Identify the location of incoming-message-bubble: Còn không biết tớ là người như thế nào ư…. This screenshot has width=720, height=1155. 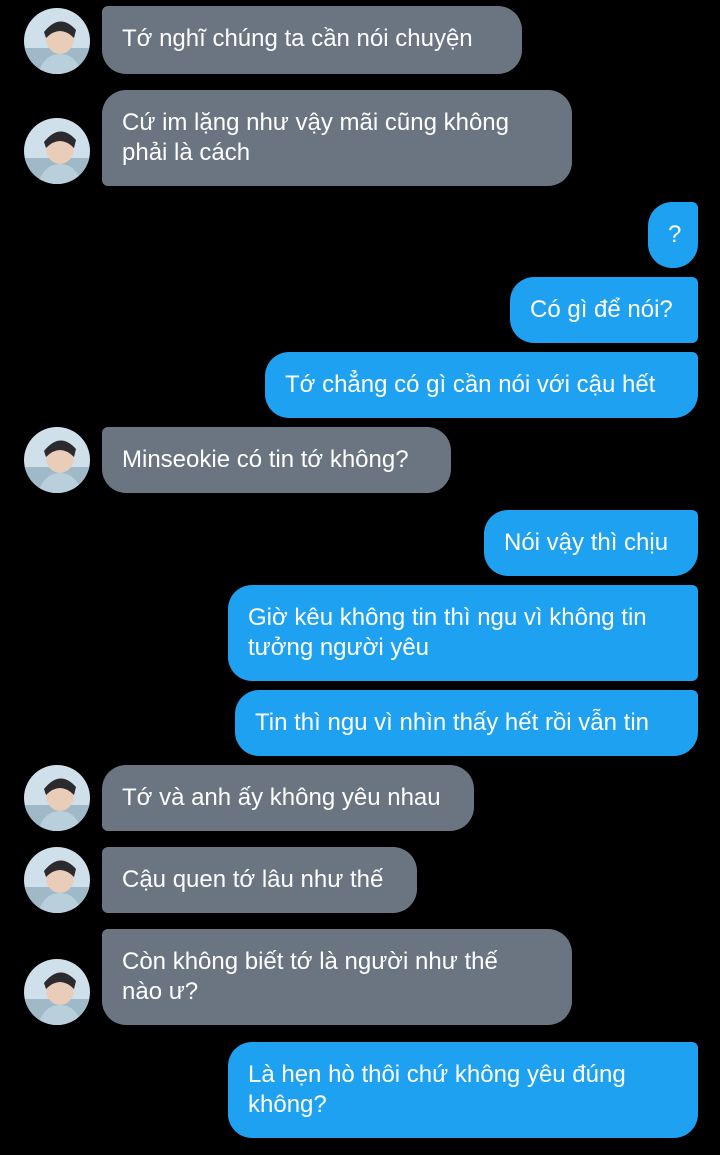
(337, 977).